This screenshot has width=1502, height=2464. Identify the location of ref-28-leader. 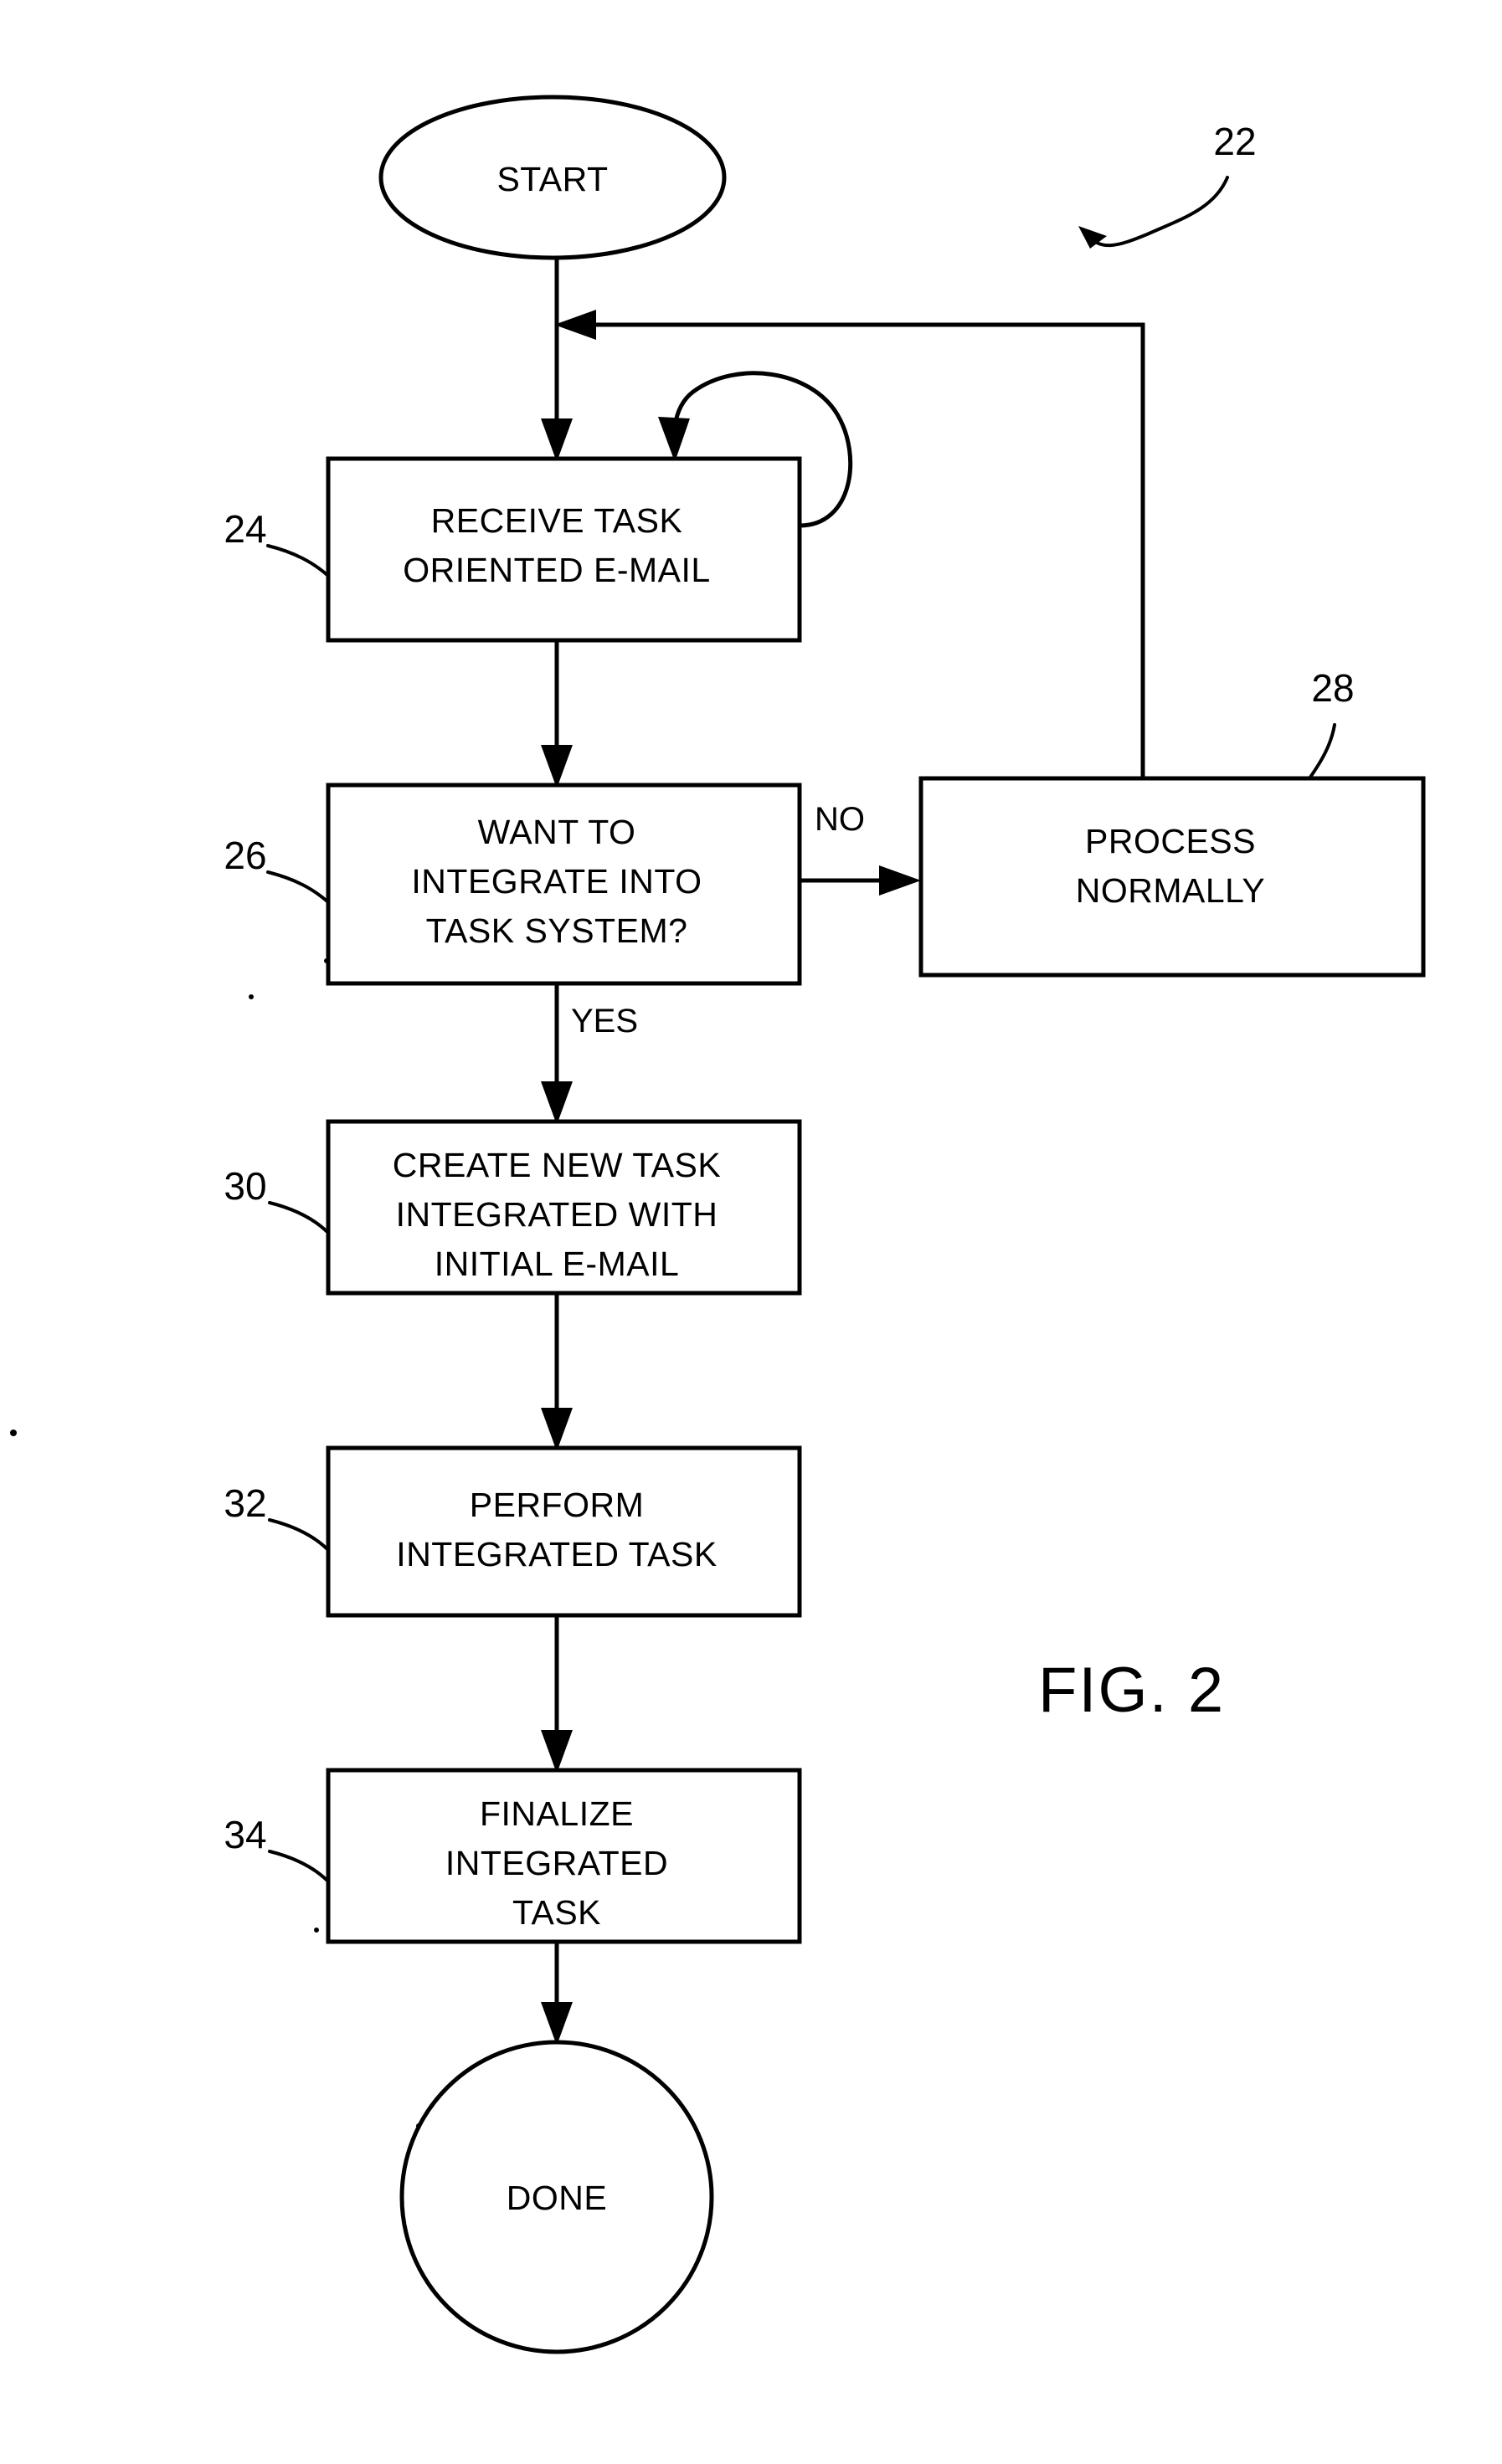
(1322, 752).